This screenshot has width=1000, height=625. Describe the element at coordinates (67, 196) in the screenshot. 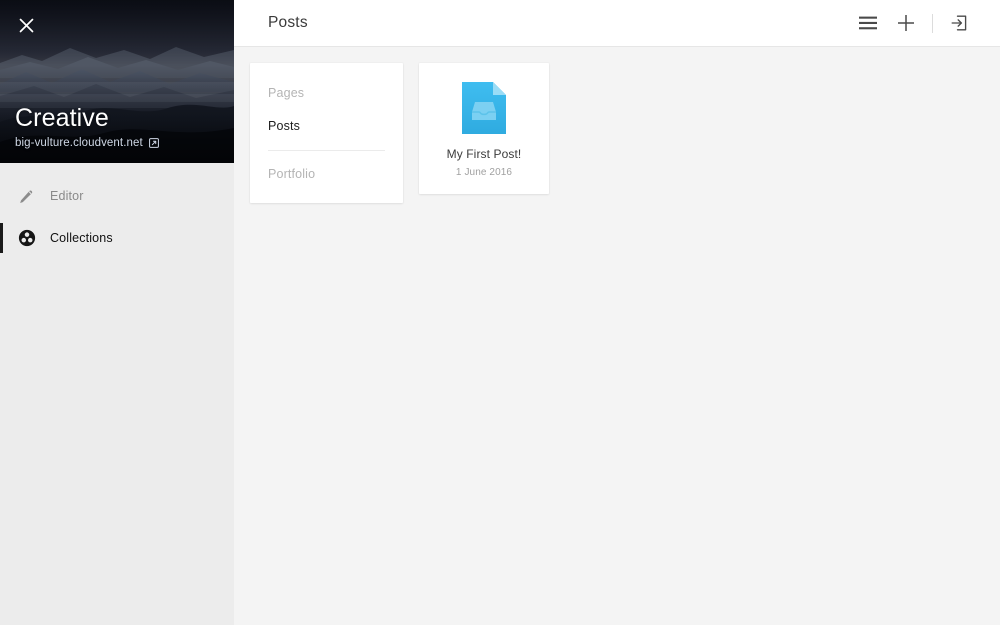

I see `sidebar-item-label: Editor` at that location.